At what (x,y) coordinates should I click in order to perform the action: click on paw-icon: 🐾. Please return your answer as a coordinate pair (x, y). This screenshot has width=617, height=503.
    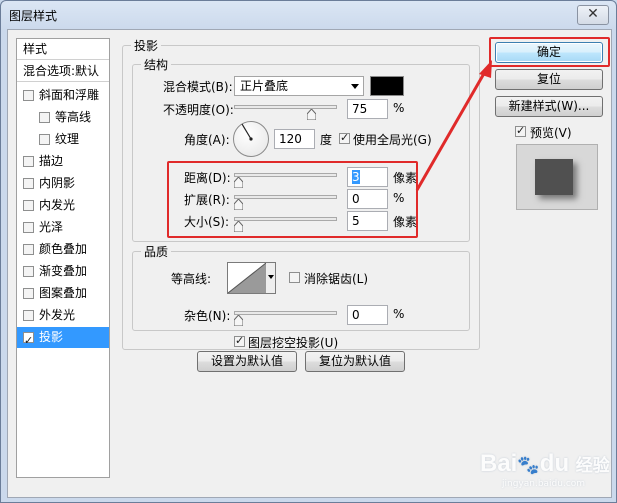
    Looking at the image, I should click on (528, 465).